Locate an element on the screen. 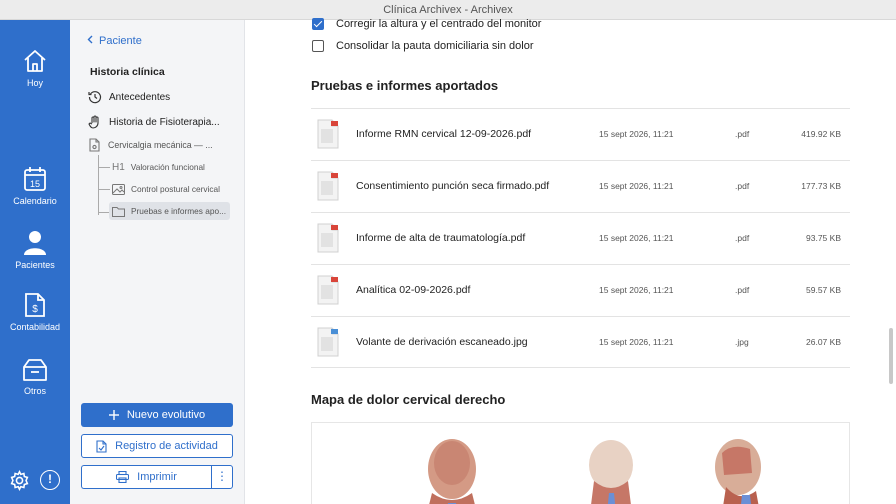 This screenshot has width=896, height=504. nav-item-antecedentes: Antecedentes is located at coordinates (129, 97).